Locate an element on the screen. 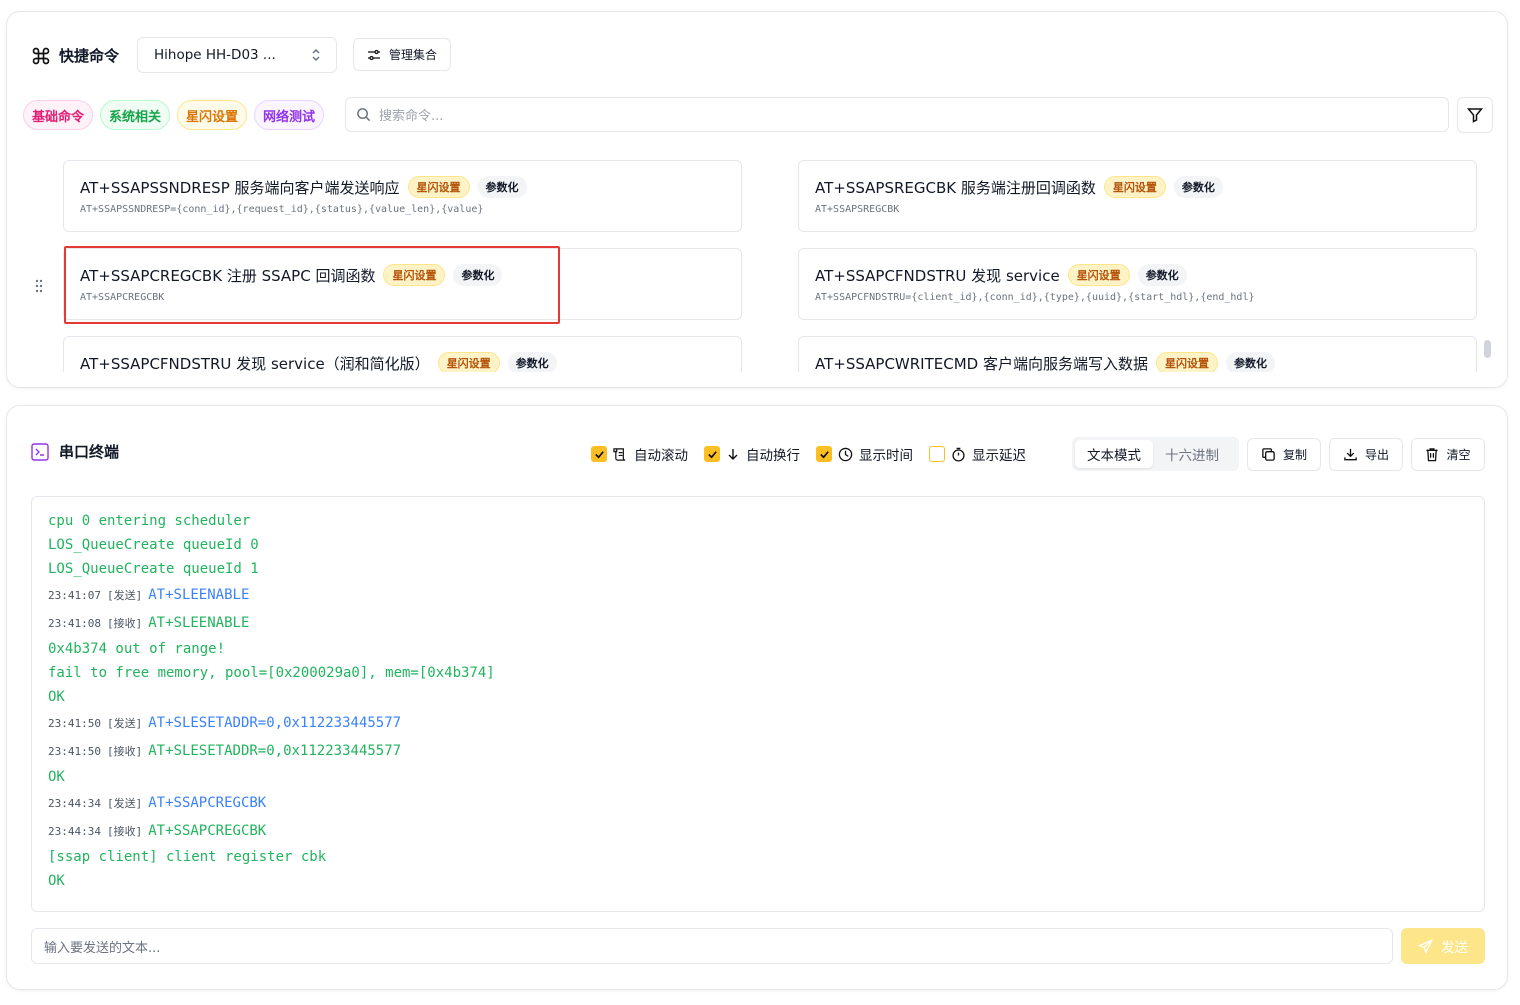 Image resolution: width=1520 pixels, height=1005 pixels. tag-network-test: 网络测试 is located at coordinates (289, 115).